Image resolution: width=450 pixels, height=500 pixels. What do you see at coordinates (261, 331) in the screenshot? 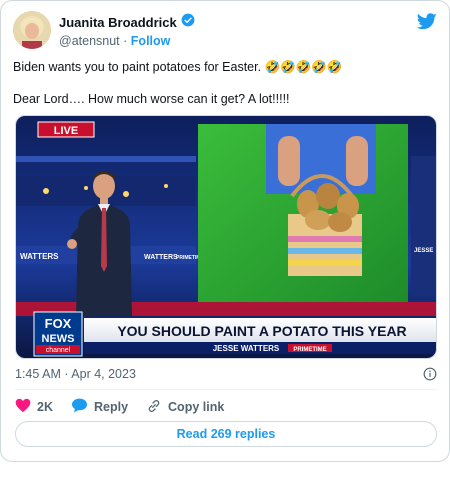
I see `chyron-headline: YOU SHOULD PAINT A POTATO THIS YEAR` at bounding box center [261, 331].